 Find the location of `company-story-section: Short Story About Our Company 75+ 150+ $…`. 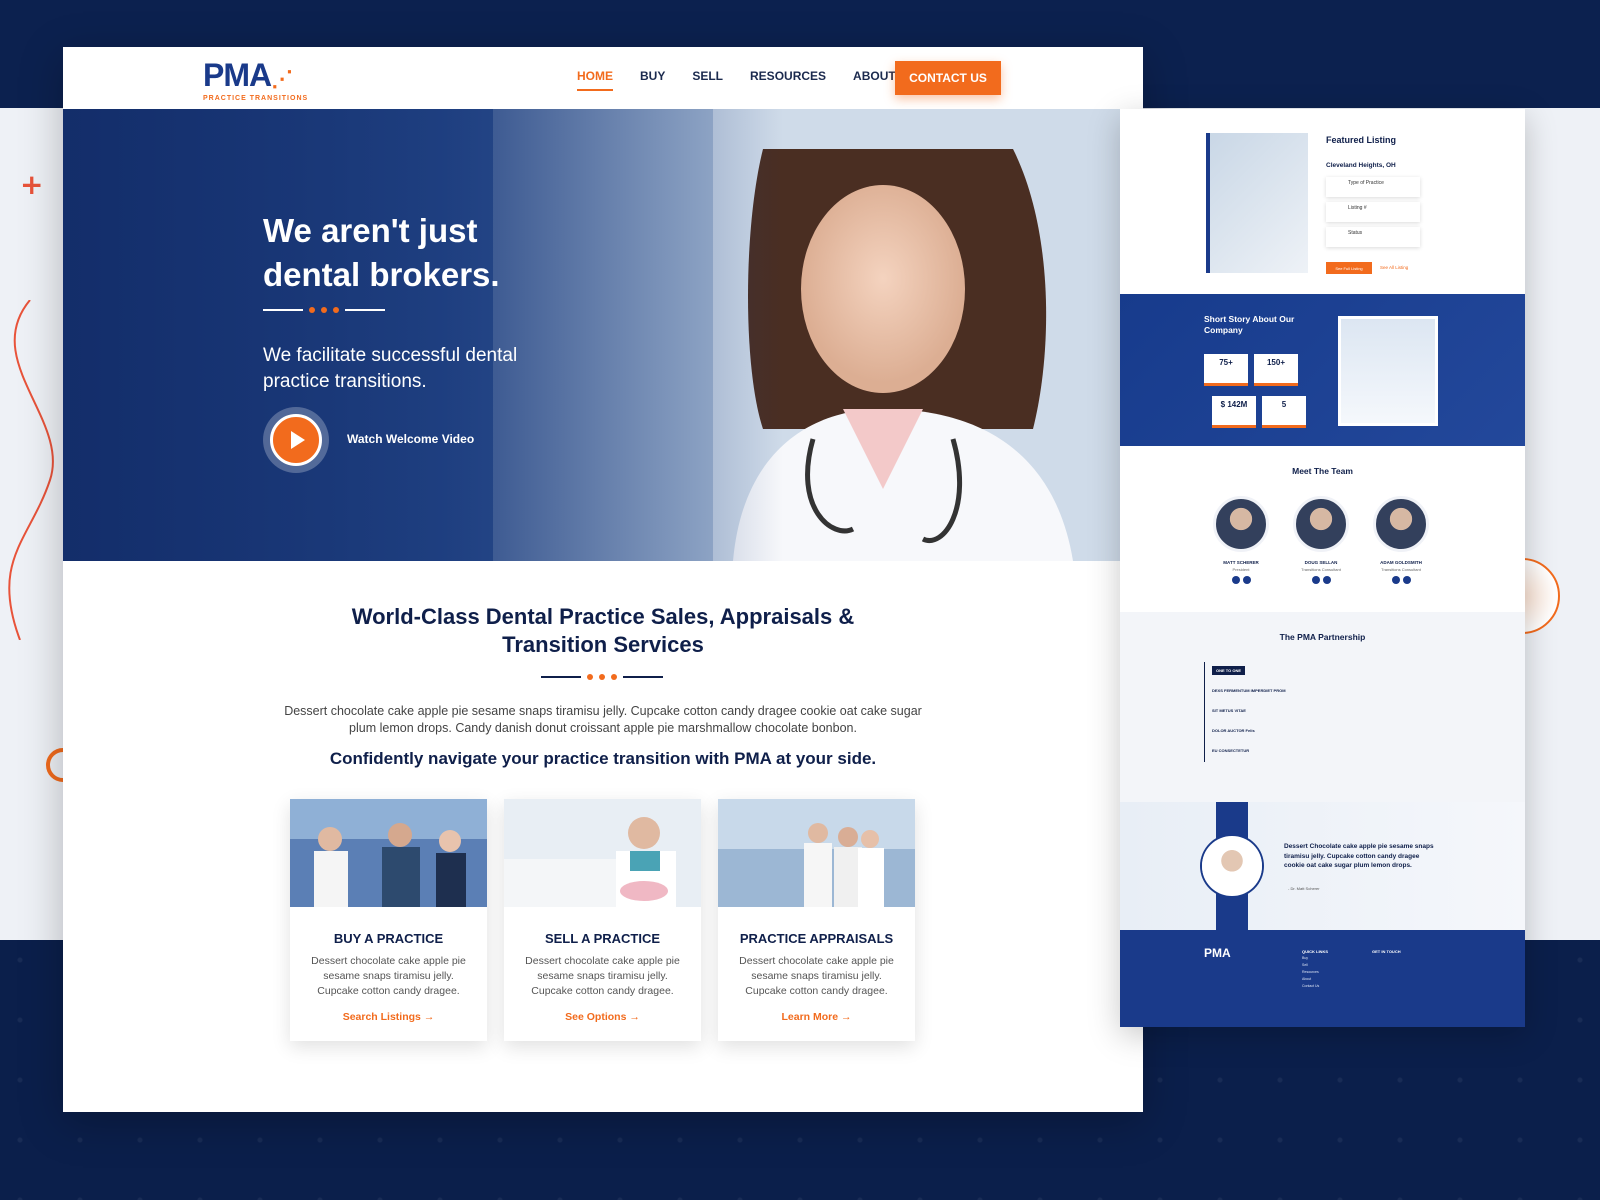

company-story-section: Short Story About Our Company 75+ 150+ $… is located at coordinates (1322, 370).